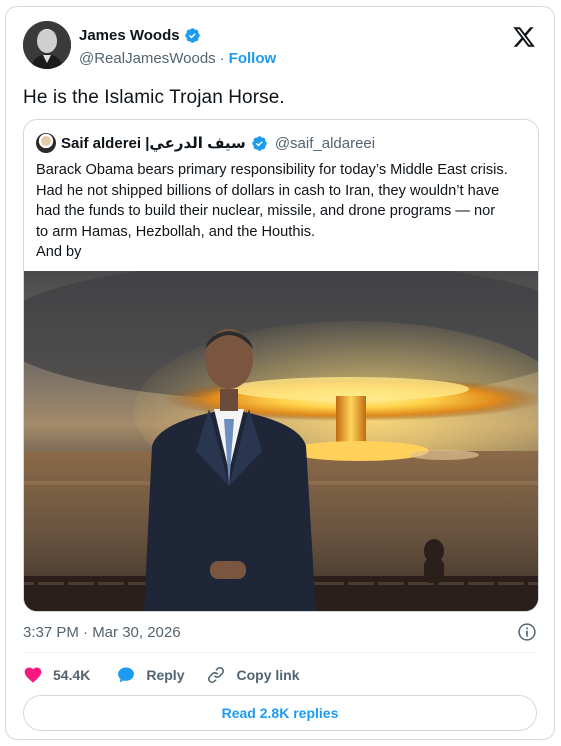 The width and height of the screenshot is (561, 746). I want to click on reply-button: Reply, so click(150, 675).